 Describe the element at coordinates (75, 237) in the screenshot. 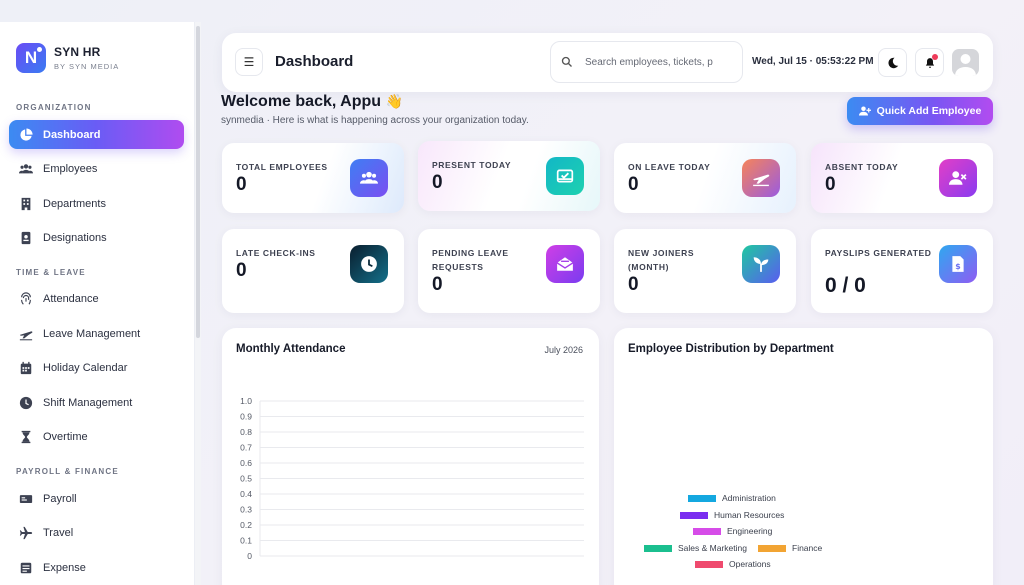

I see `sidebar-item-label: Designations` at that location.